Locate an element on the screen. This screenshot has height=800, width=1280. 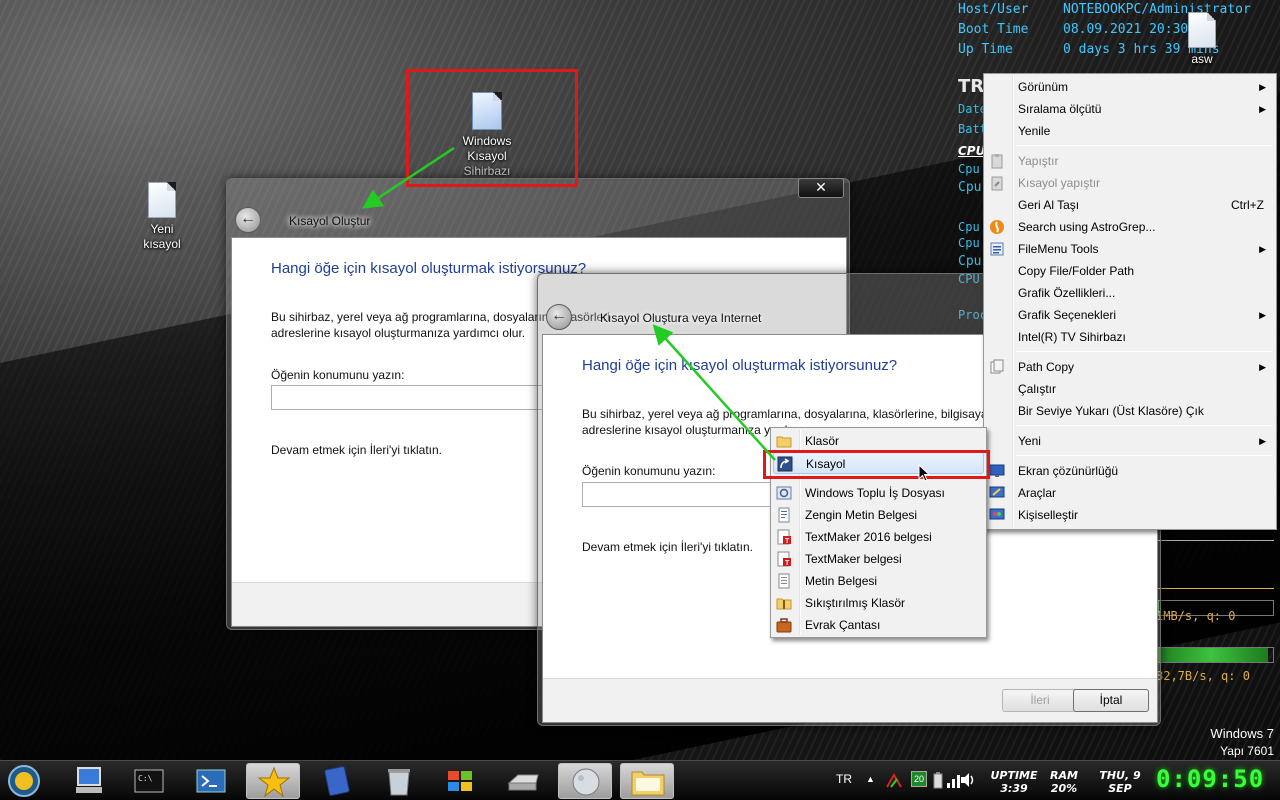
menu-item-araclar: Araçlar is located at coordinates (1130, 493).